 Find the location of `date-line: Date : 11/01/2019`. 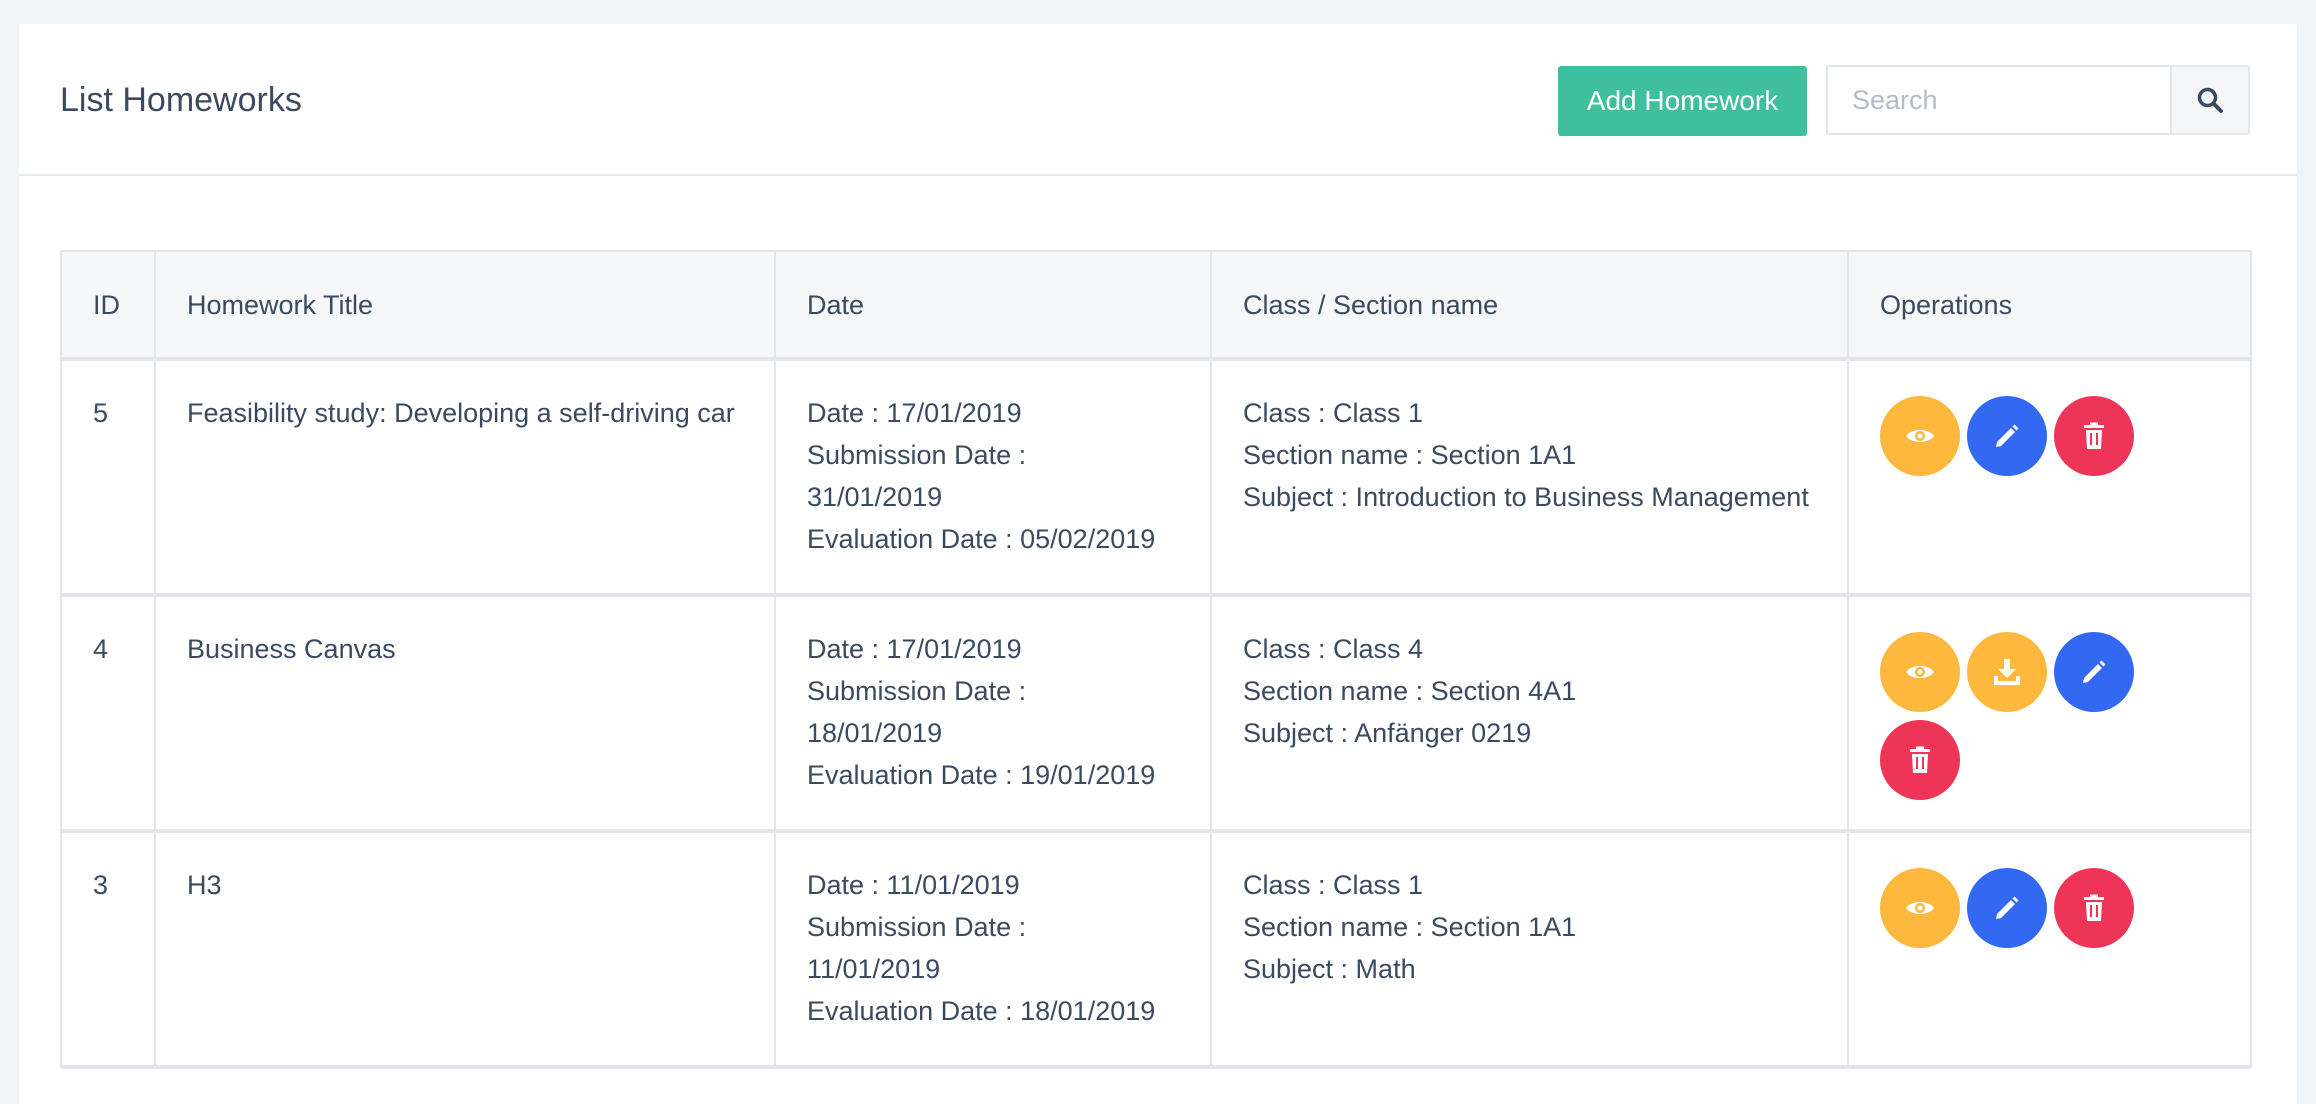

date-line: Date : 11/01/2019 is located at coordinates (913, 885).